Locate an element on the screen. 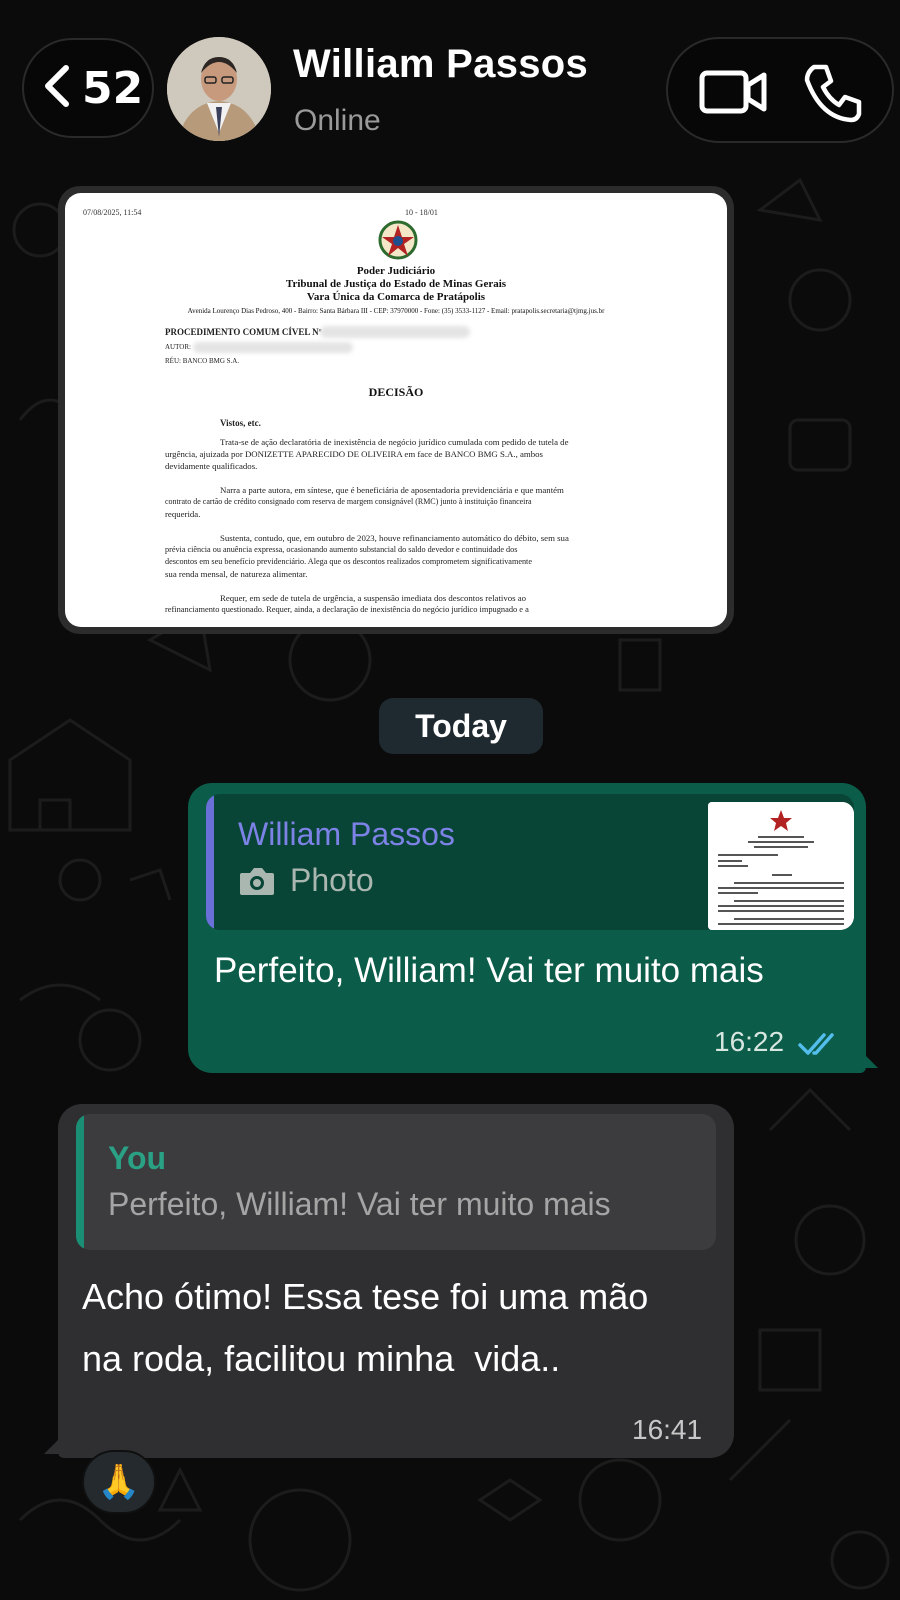  video-camera-icon is located at coordinates (733, 93).